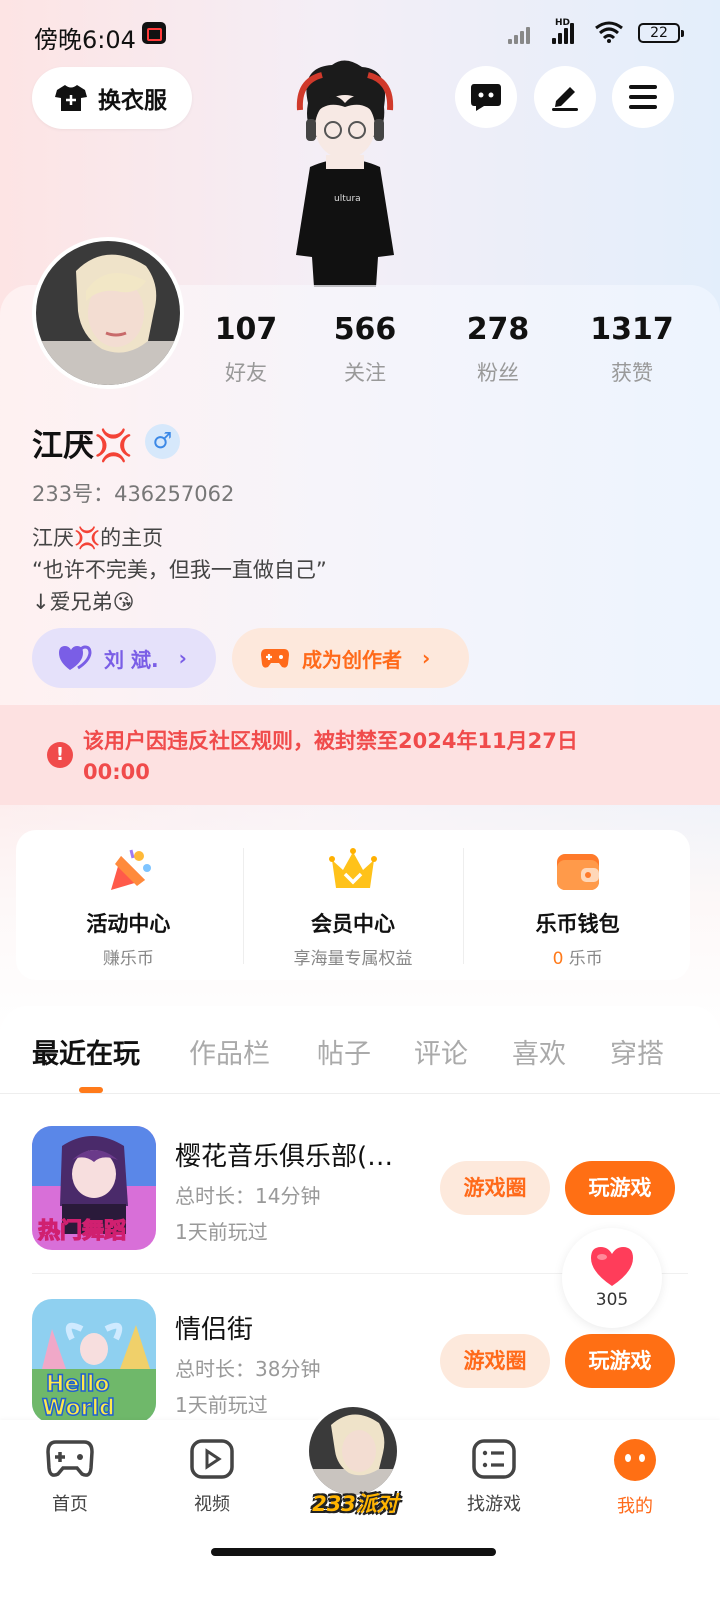  What do you see at coordinates (643, 97) in the screenshot?
I see `menu-button` at bounding box center [643, 97].